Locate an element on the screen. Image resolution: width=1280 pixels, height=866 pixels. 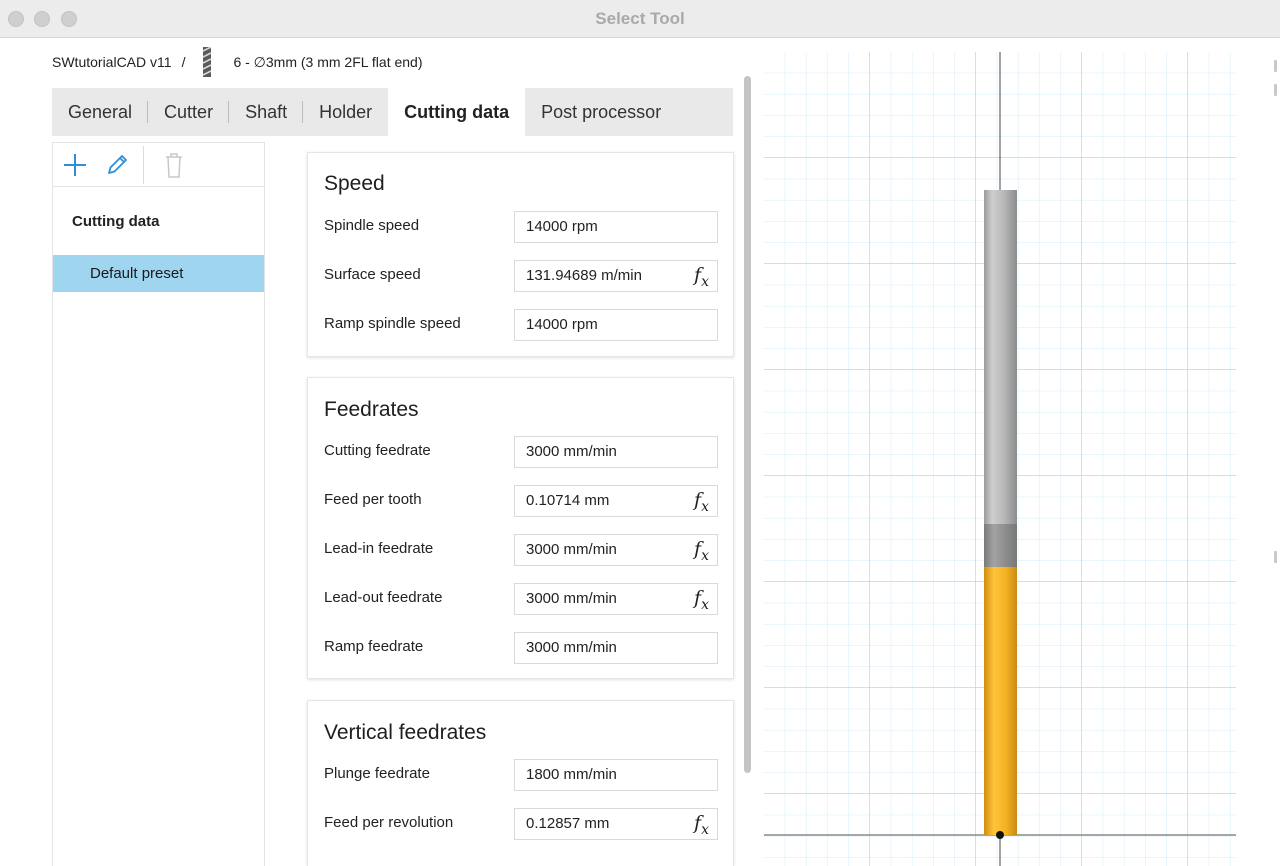
add-icon is located at coordinates (75, 164).